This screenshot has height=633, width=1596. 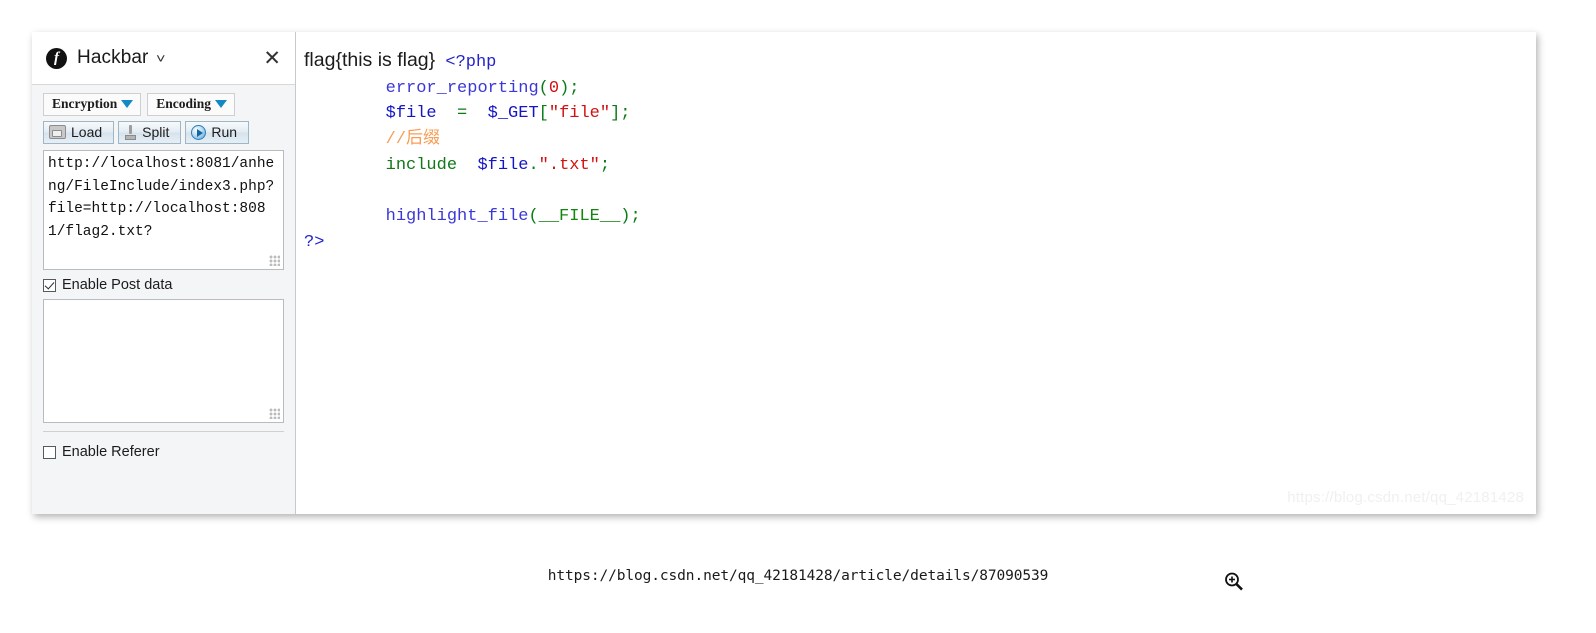 I want to click on php-open-tag: <?php, so click(x=471, y=62).